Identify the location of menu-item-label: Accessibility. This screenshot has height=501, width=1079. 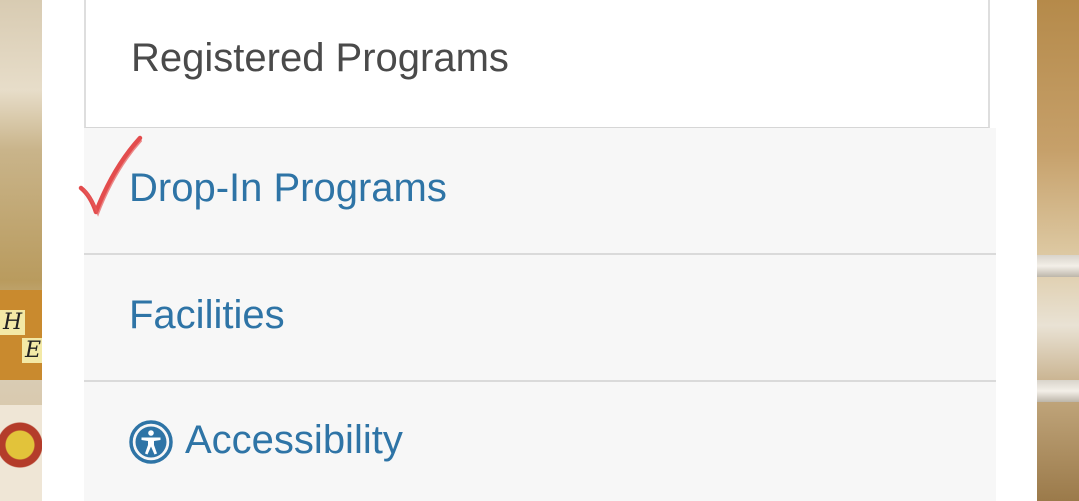
(294, 440).